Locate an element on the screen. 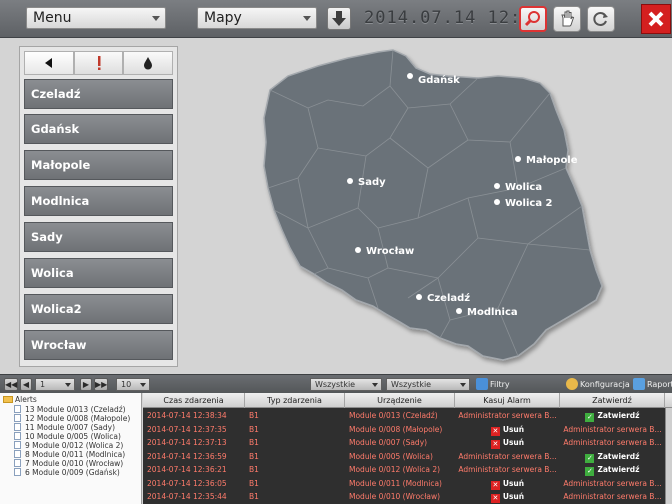 The width and height of the screenshot is (672, 504). next-page-button: ▶ is located at coordinates (86, 384).